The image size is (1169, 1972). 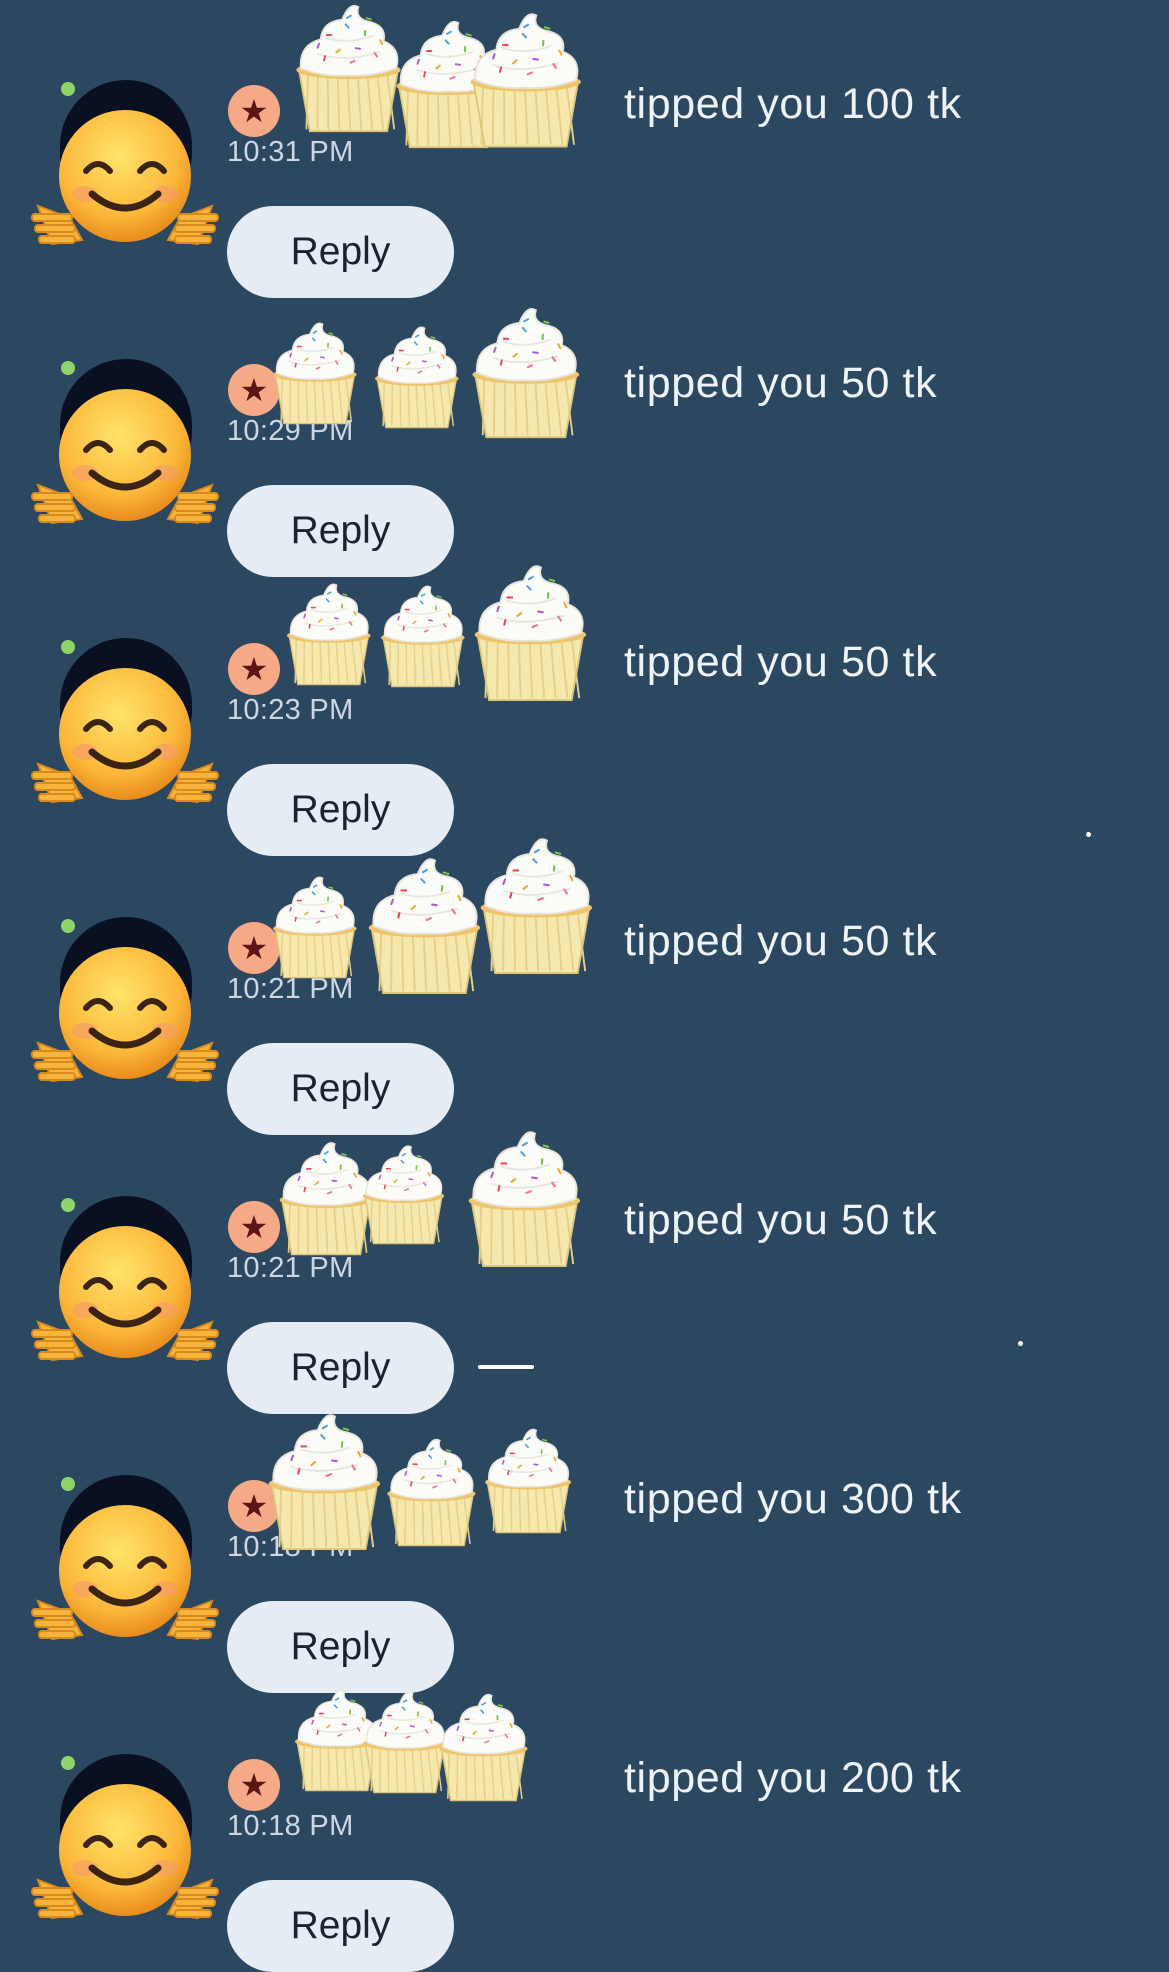 I want to click on tip-notification: ★ 10:18 PM tipped you 200 tk Reply, so click(x=584, y=1813).